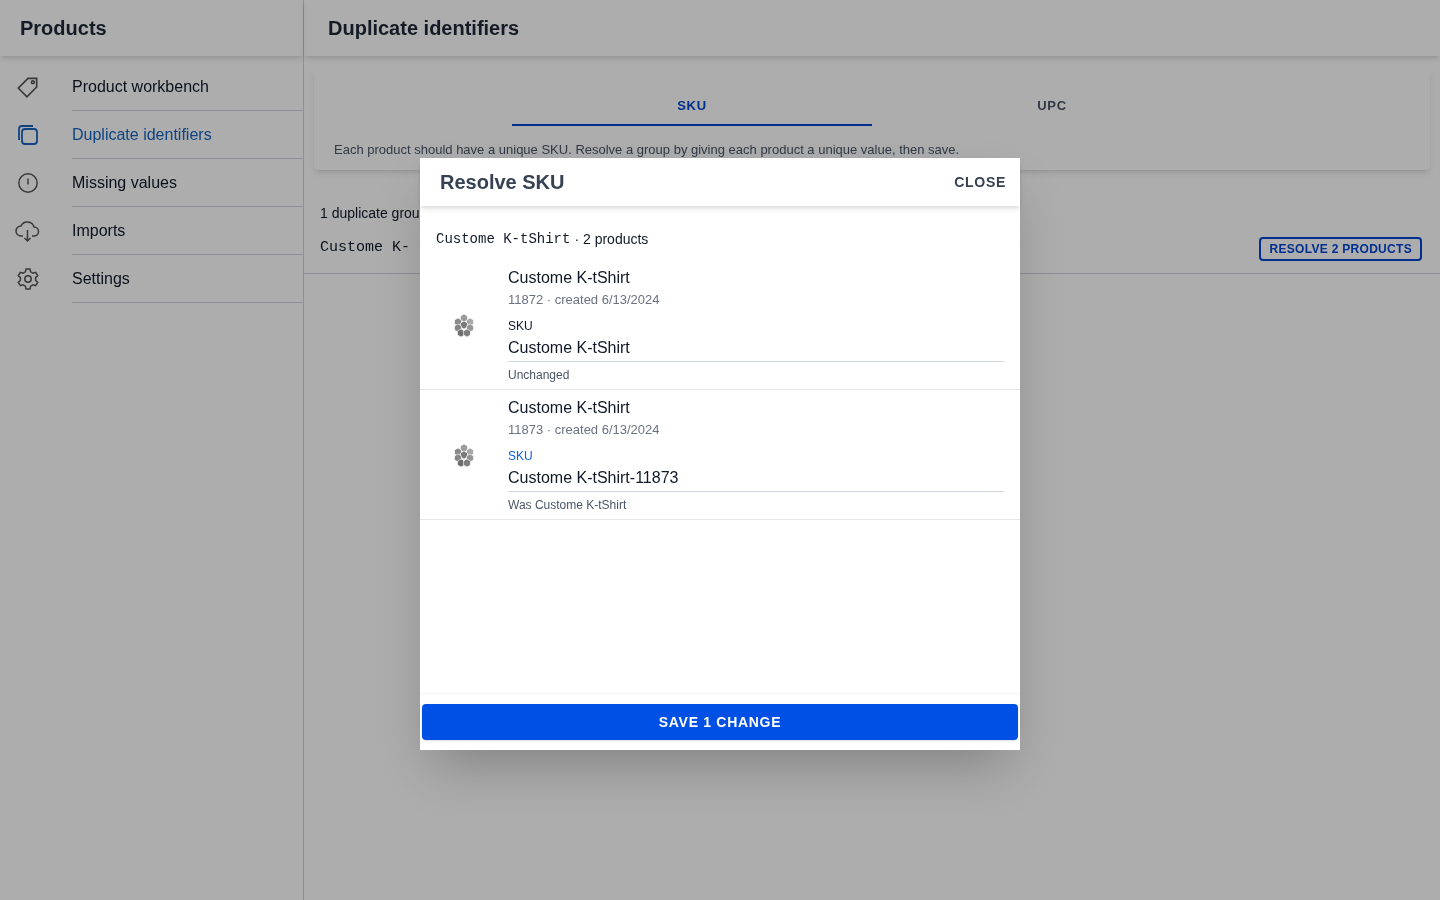 The image size is (1440, 900). I want to click on group-name: Custome K-, so click(365, 248).